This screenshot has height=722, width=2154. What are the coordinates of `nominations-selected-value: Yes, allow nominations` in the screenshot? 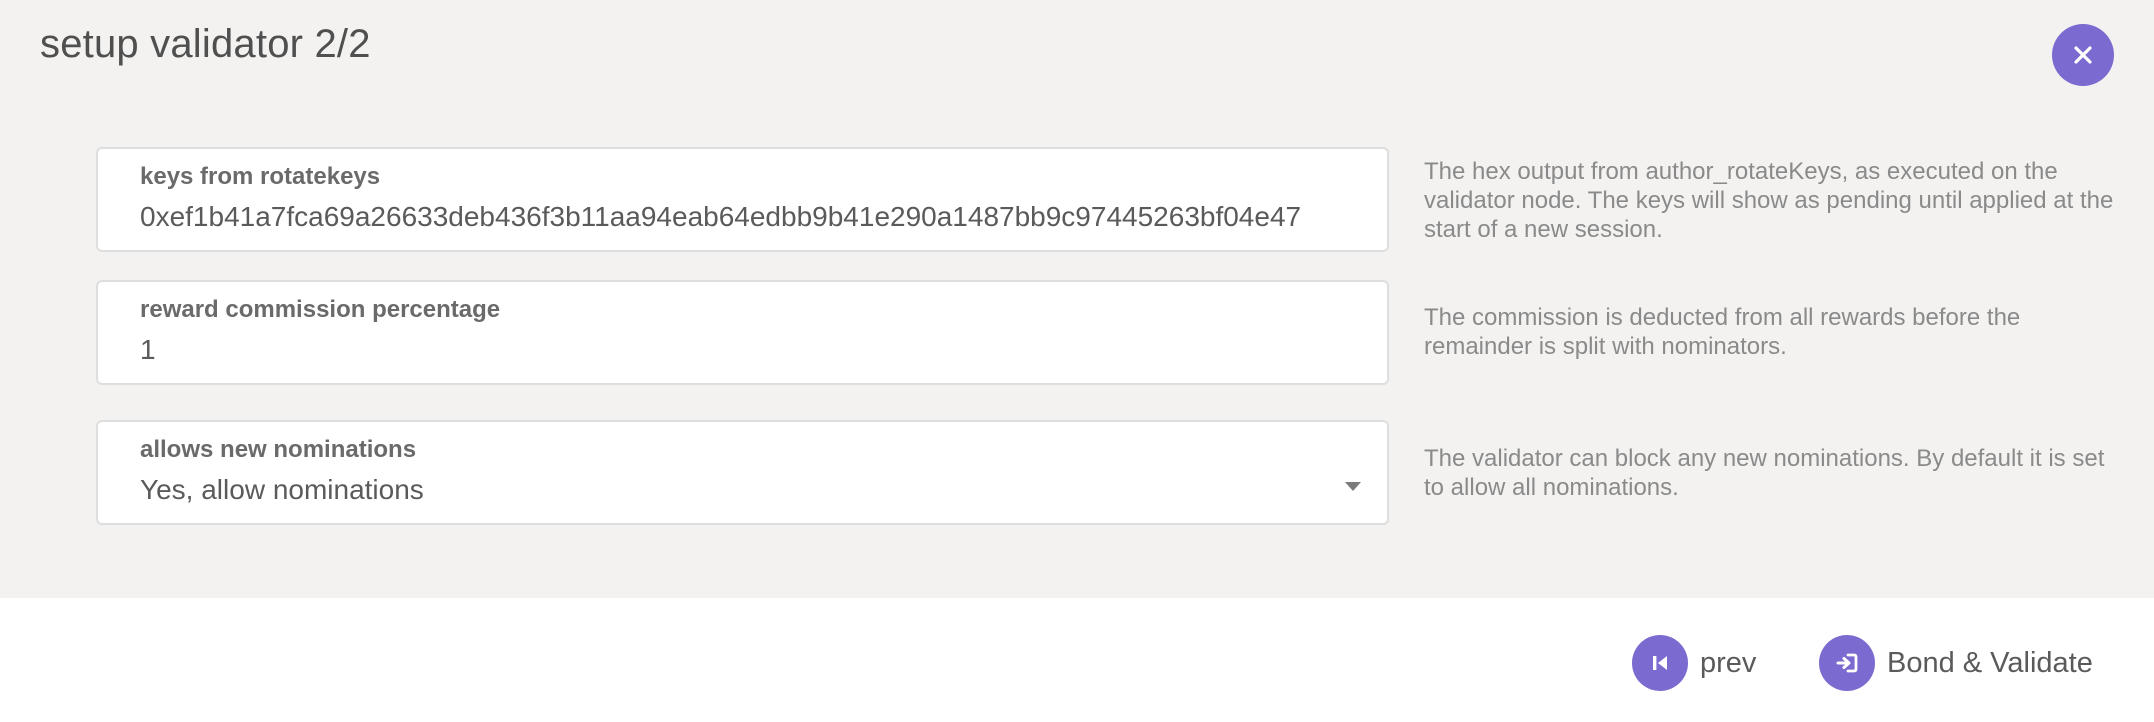 It's located at (282, 489).